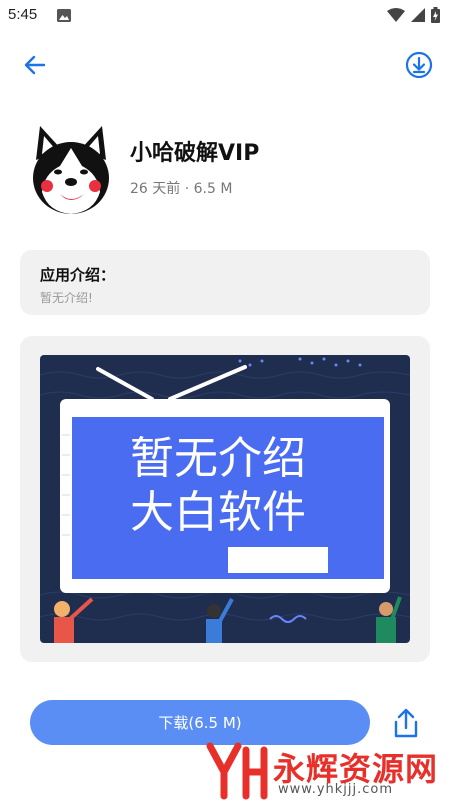 This screenshot has width=450, height=800. I want to click on back-arrow-icon, so click(35, 65).